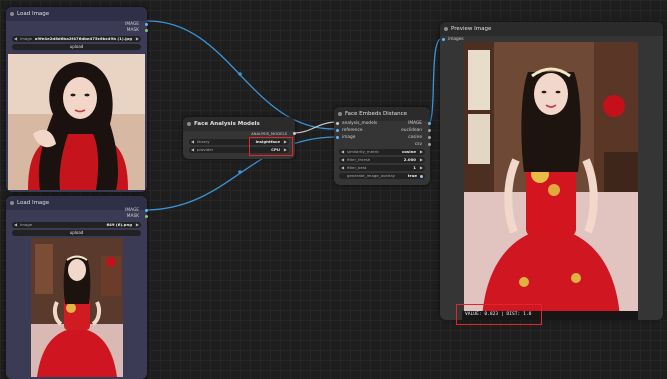  Describe the element at coordinates (349, 137) in the screenshot. I see `input-image-label: image` at that location.